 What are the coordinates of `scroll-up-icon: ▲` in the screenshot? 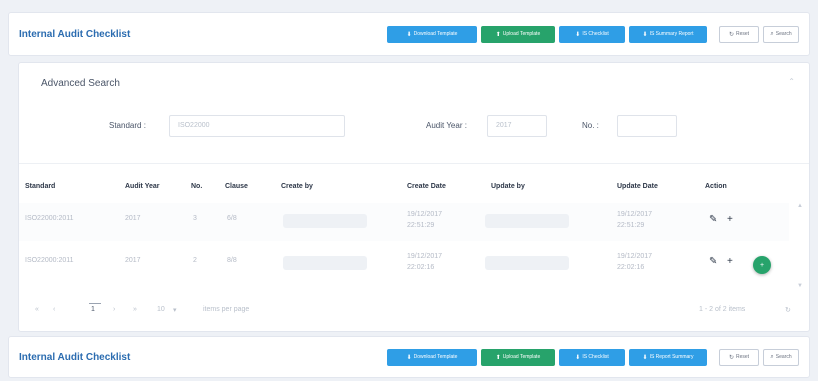 It's located at (800, 206).